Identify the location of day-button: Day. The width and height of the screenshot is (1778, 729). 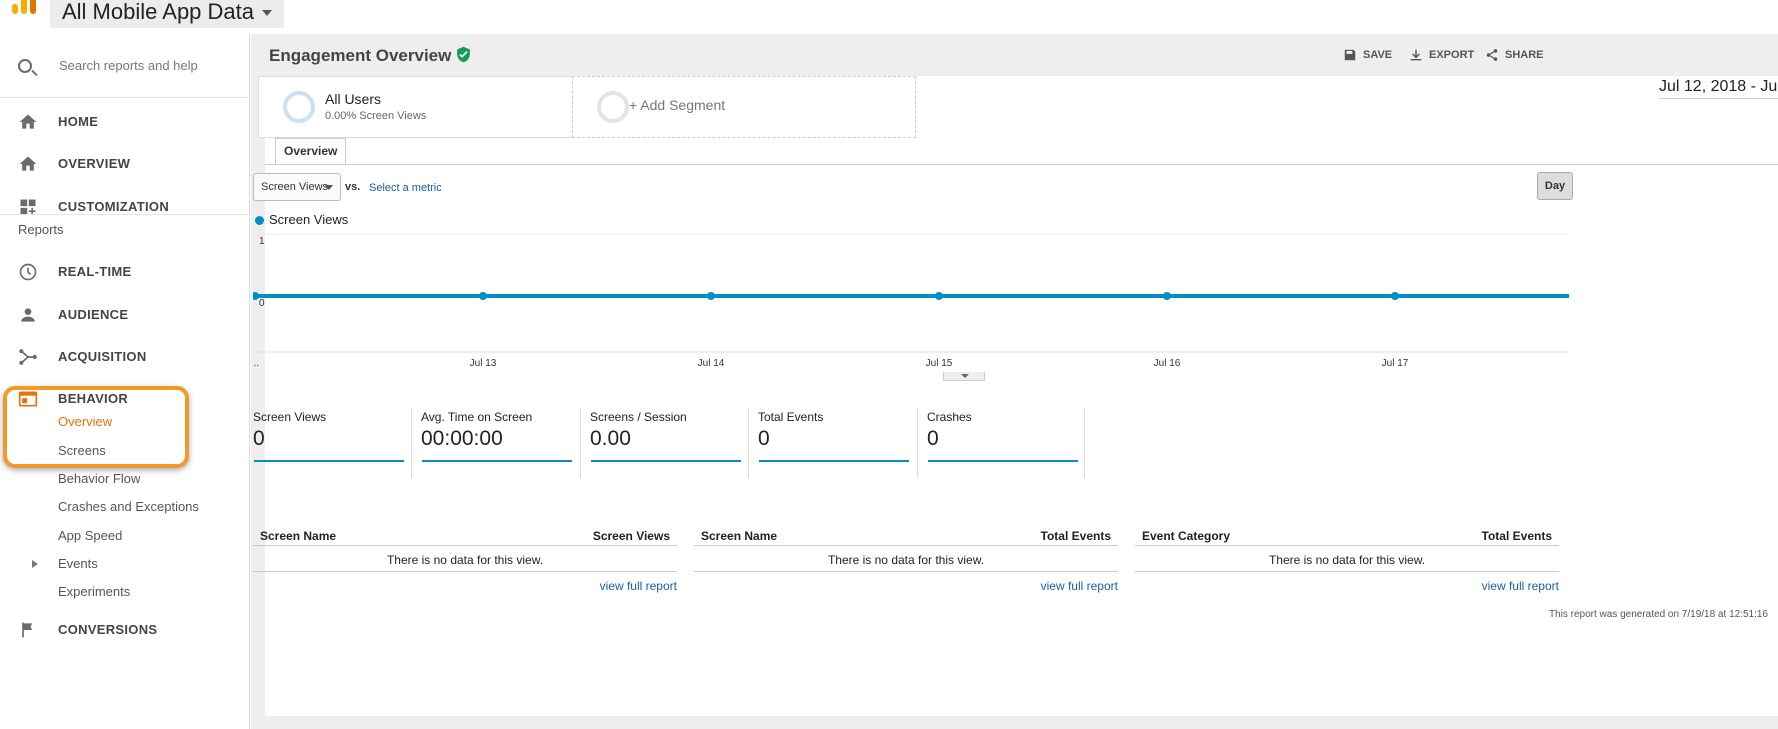
(1555, 186).